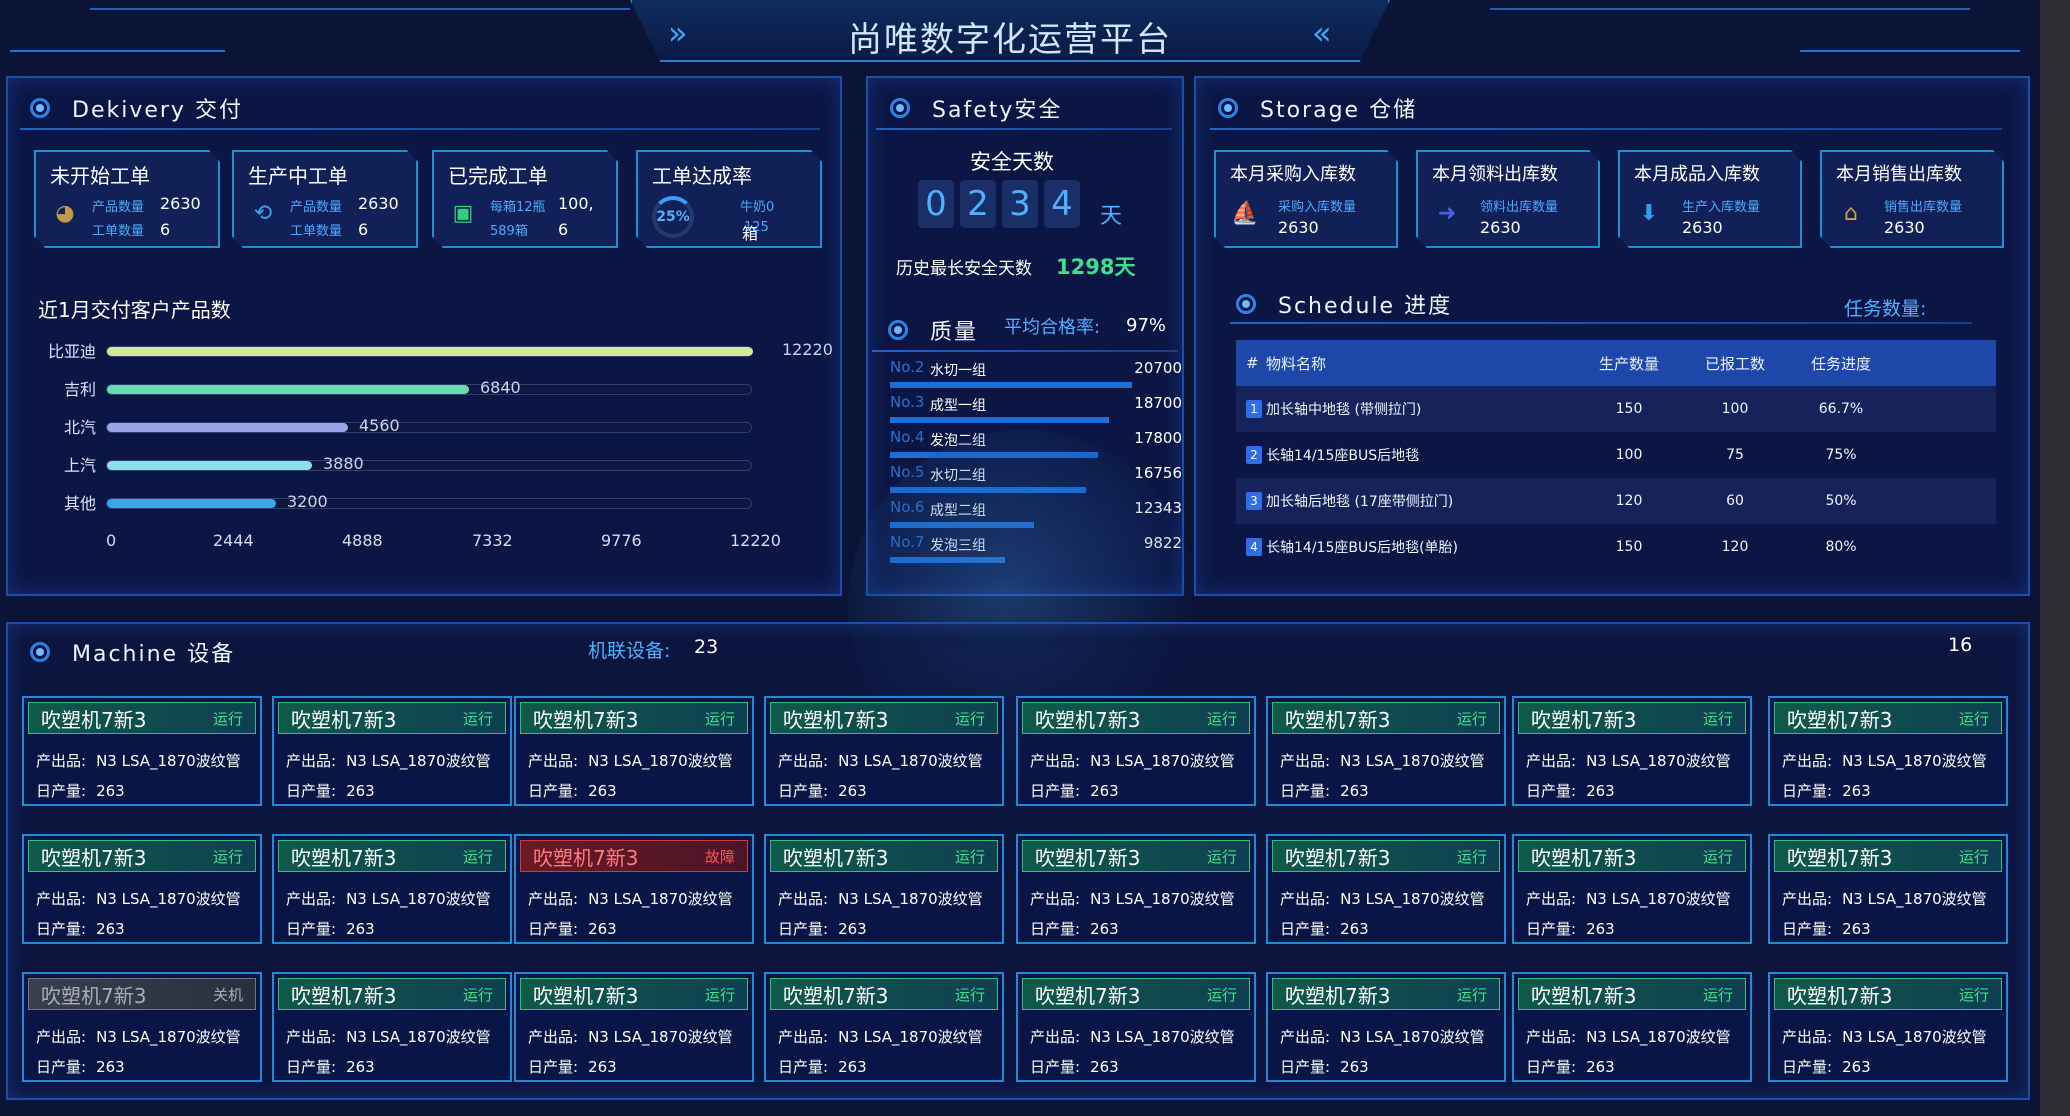  What do you see at coordinates (1912, 199) in the screenshot?
I see `storage-card: 本月销售出库数 ⌂ 销售出库数量 2630` at bounding box center [1912, 199].